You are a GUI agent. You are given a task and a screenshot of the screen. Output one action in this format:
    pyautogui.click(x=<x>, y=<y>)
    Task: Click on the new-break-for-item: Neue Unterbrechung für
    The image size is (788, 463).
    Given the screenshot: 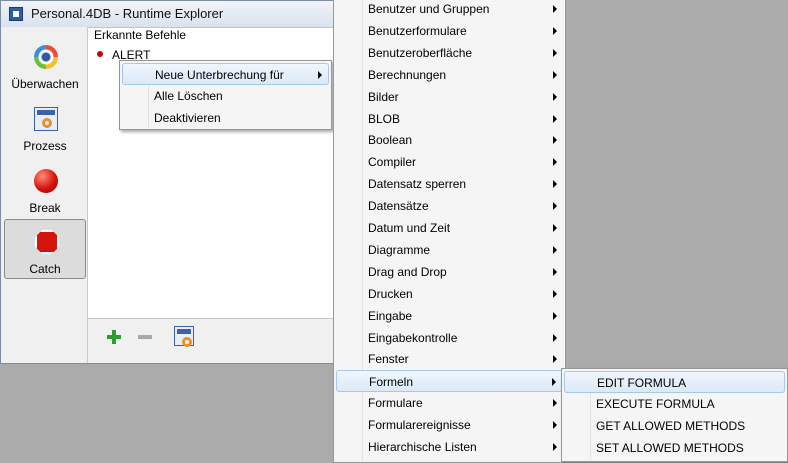 What is the action you would take?
    pyautogui.click(x=225, y=74)
    